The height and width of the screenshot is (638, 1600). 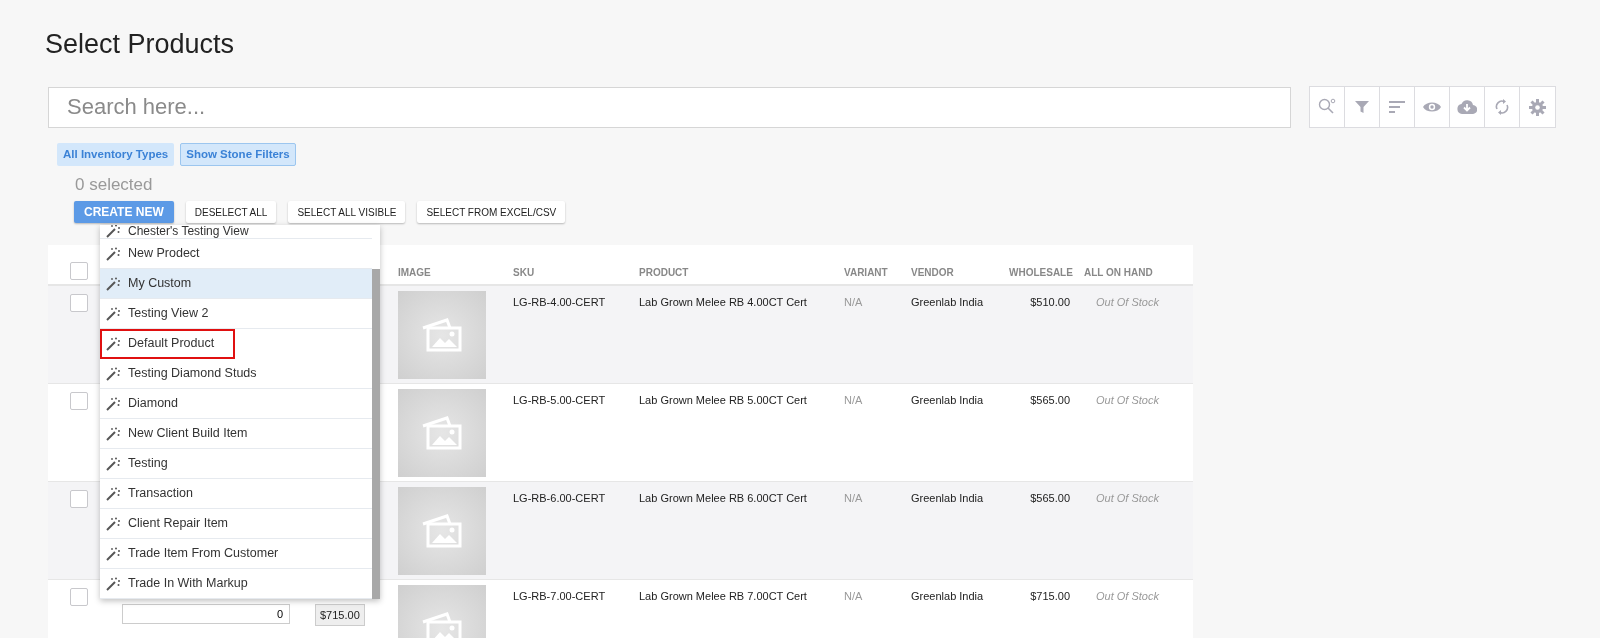 I want to click on column-header: PRODUCT, so click(x=664, y=273).